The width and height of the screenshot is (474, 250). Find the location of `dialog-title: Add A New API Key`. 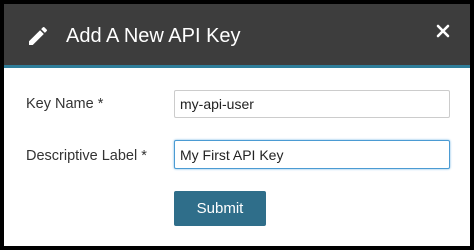

dialog-title: Add A New API Key is located at coordinates (153, 36).